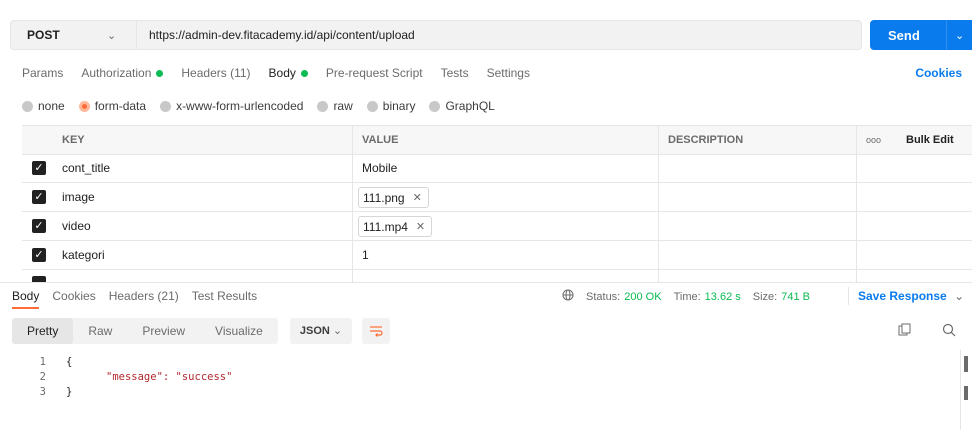 Image resolution: width=972 pixels, height=430 pixels. What do you see at coordinates (385, 226) in the screenshot?
I see `file-name: 111.mp4` at bounding box center [385, 226].